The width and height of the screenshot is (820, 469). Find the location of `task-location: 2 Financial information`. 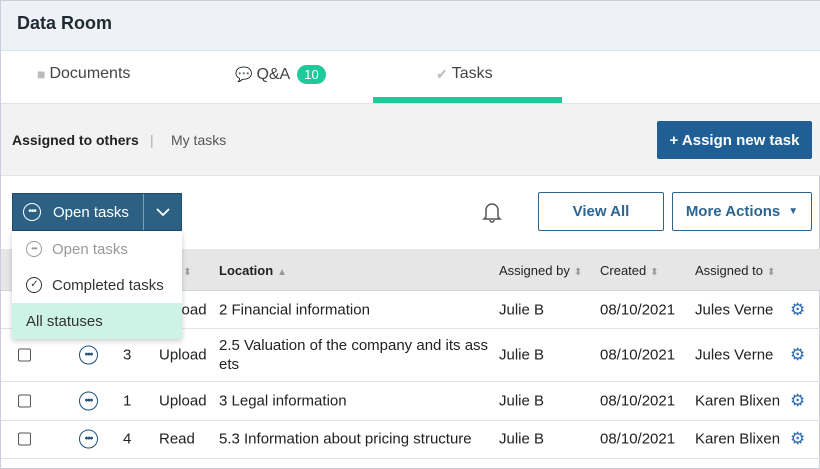

task-location: 2 Financial information is located at coordinates (354, 310).